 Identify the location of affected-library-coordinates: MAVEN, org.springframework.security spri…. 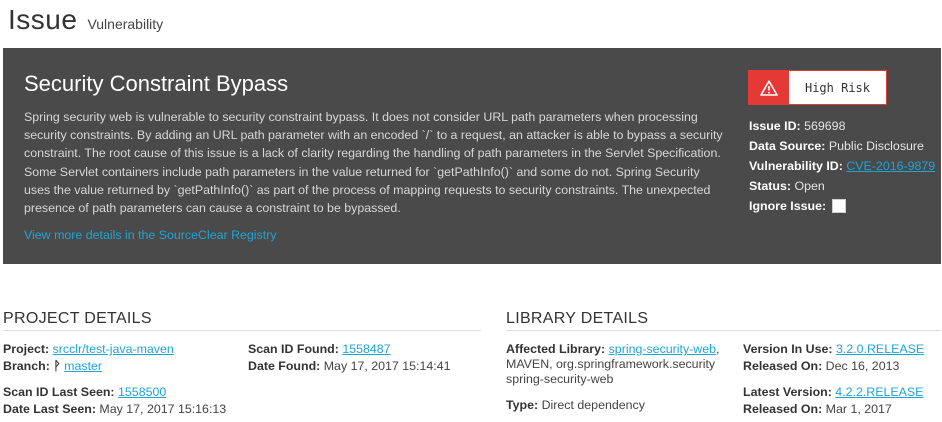
(611, 371).